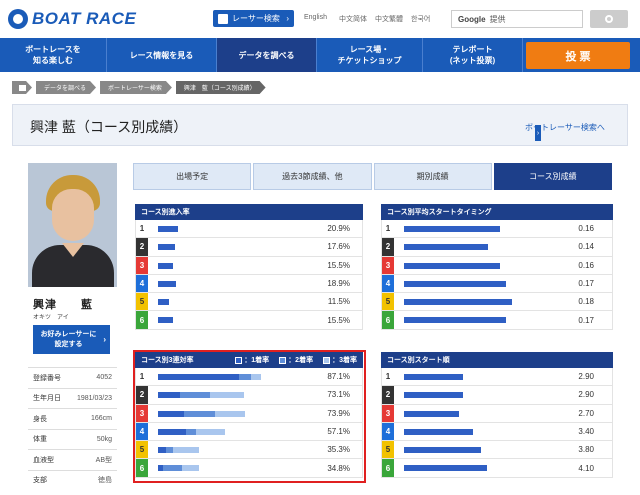 The height and width of the screenshot is (495, 640). What do you see at coordinates (223, 18) in the screenshot?
I see `racer-icon` at bounding box center [223, 18].